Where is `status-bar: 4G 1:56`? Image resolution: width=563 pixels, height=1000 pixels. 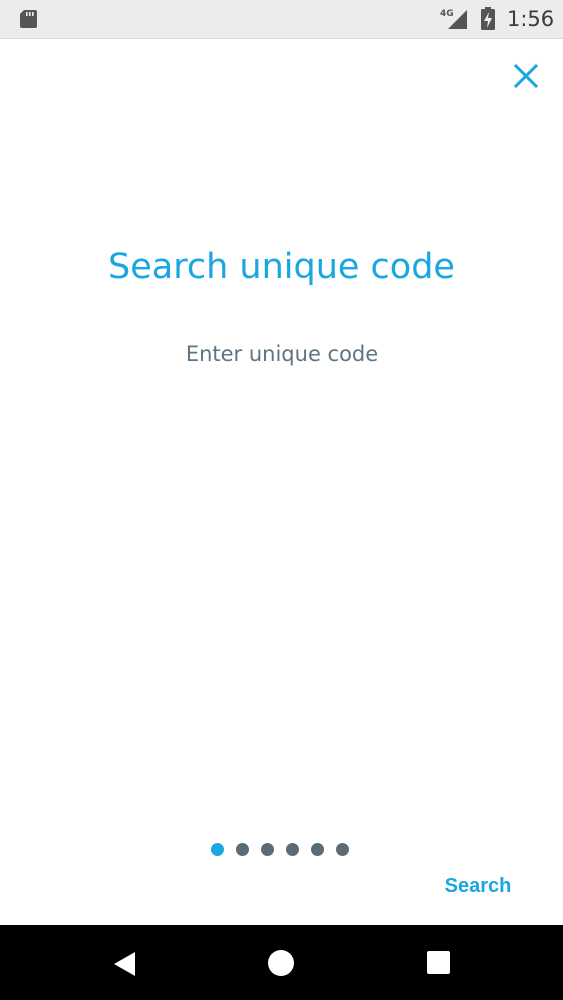 status-bar: 4G 1:56 is located at coordinates (281, 19).